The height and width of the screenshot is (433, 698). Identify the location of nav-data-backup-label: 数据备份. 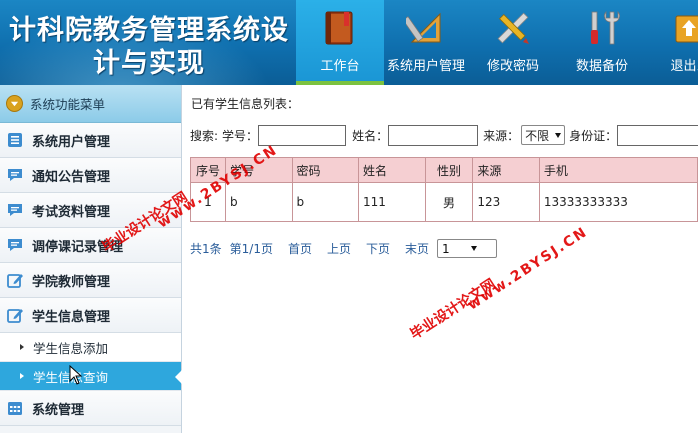
(601, 66).